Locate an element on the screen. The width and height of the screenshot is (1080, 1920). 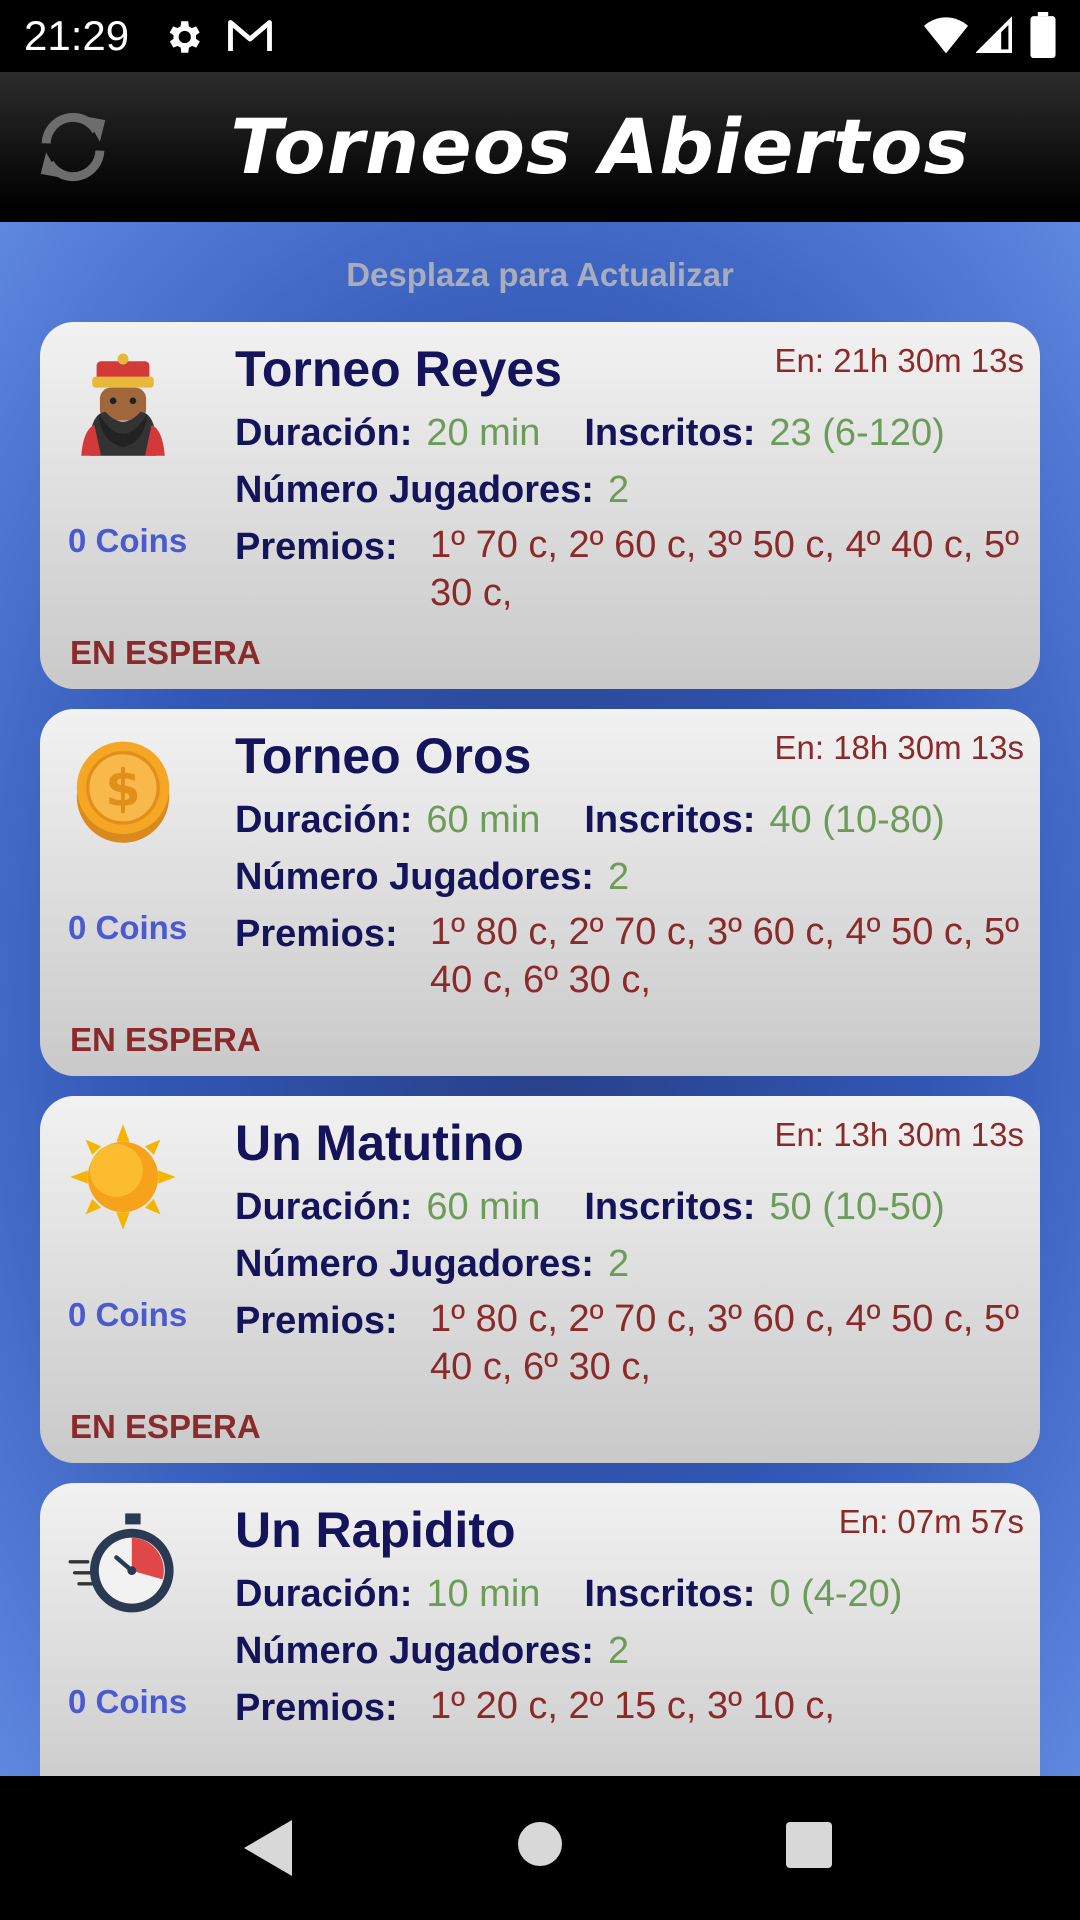
duration-value: 10 min is located at coordinates (483, 1594).